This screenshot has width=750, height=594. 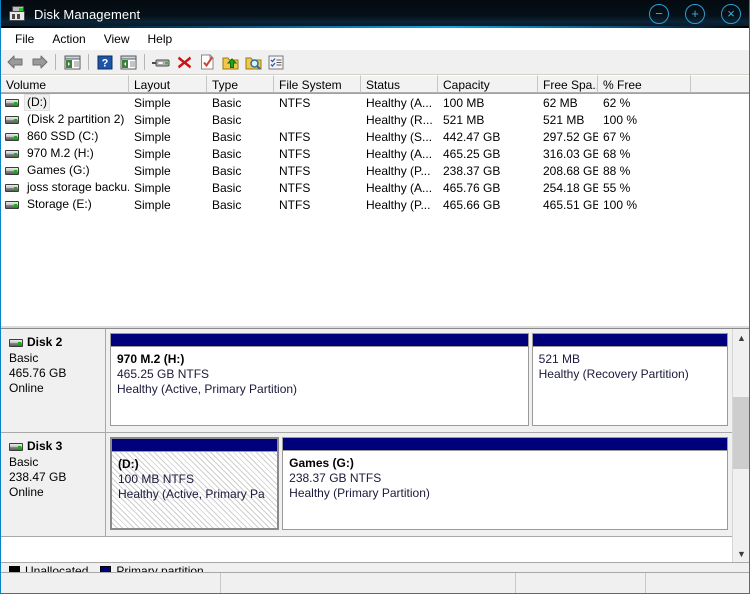 I want to click on column-header-volume: Volume, so click(x=65, y=84).